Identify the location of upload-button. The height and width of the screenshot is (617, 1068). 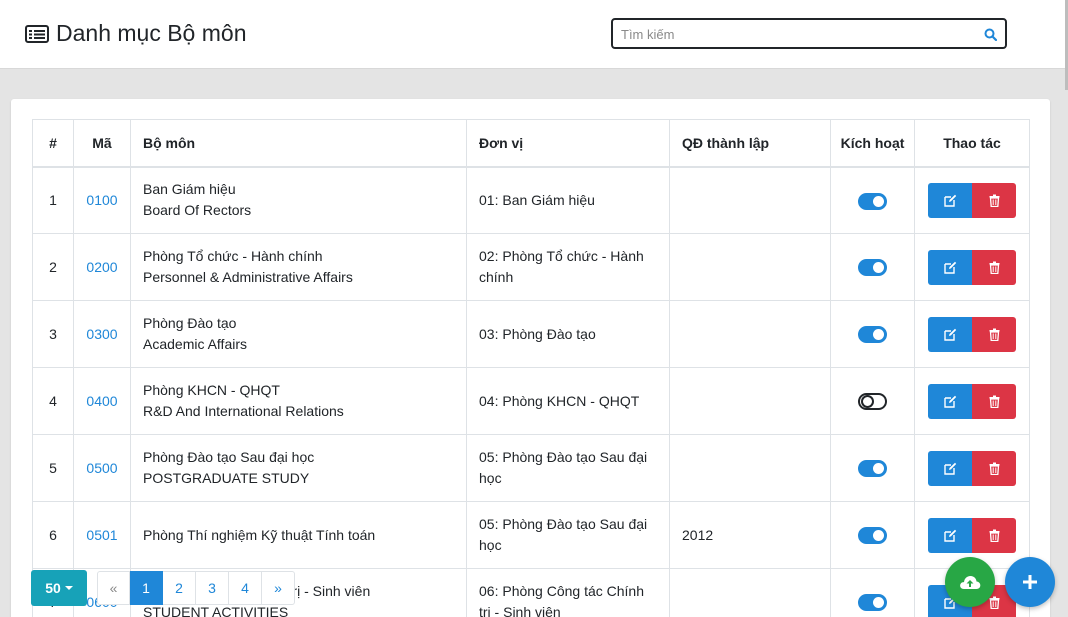
(970, 582).